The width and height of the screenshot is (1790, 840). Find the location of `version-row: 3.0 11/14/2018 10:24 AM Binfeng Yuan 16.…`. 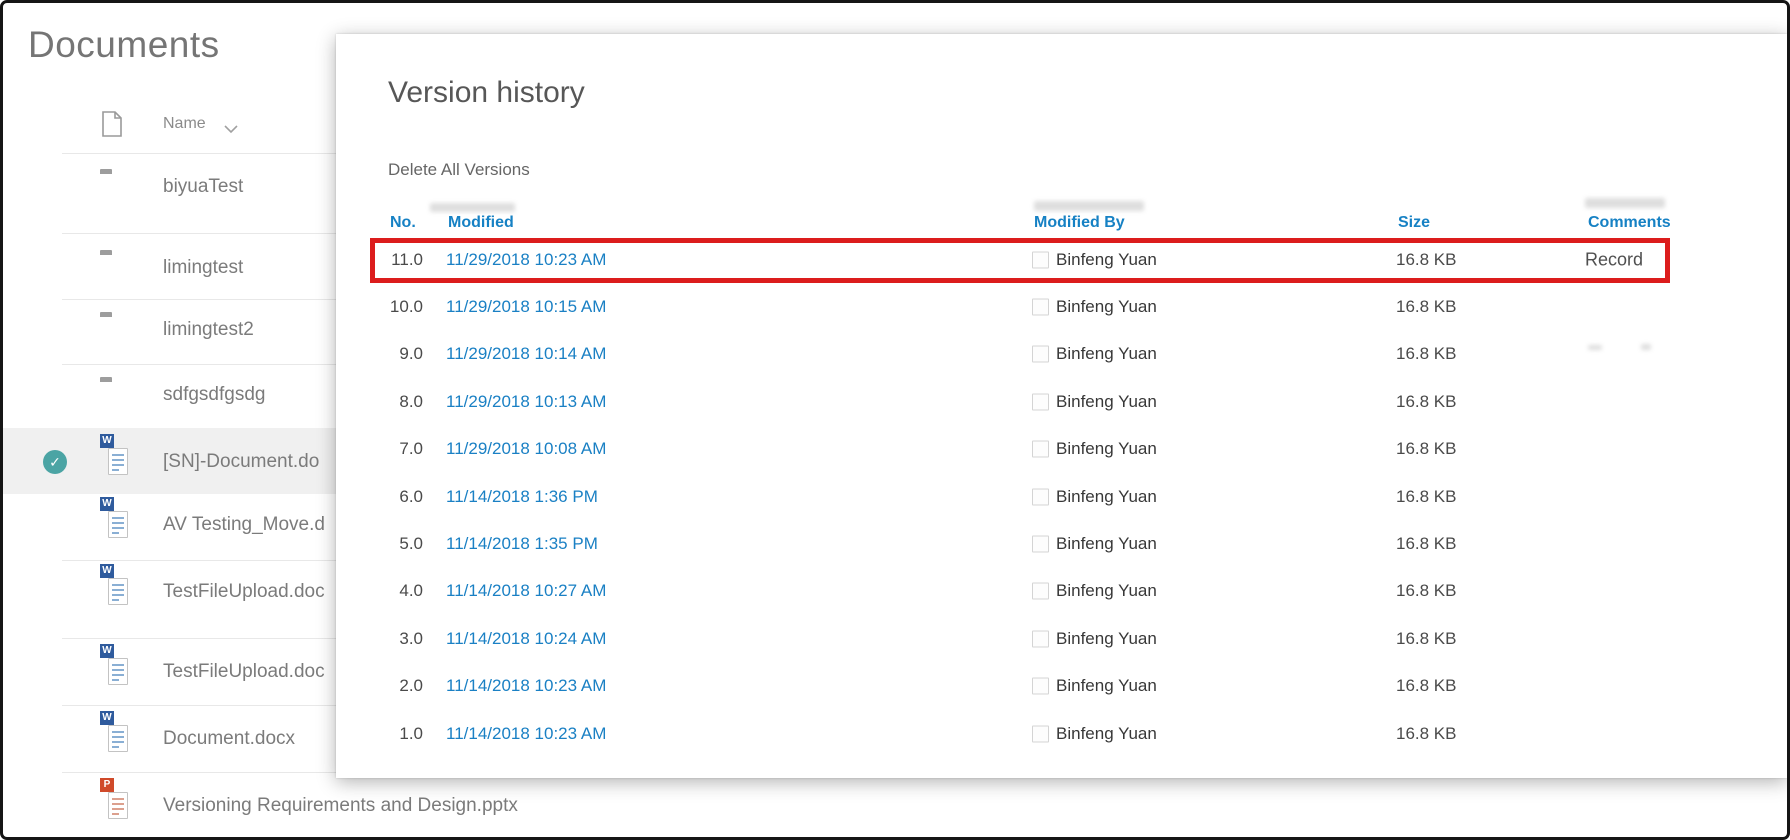

version-row: 3.0 11/14/2018 10:24 AM Binfeng Yuan 16.… is located at coordinates (1061, 638).